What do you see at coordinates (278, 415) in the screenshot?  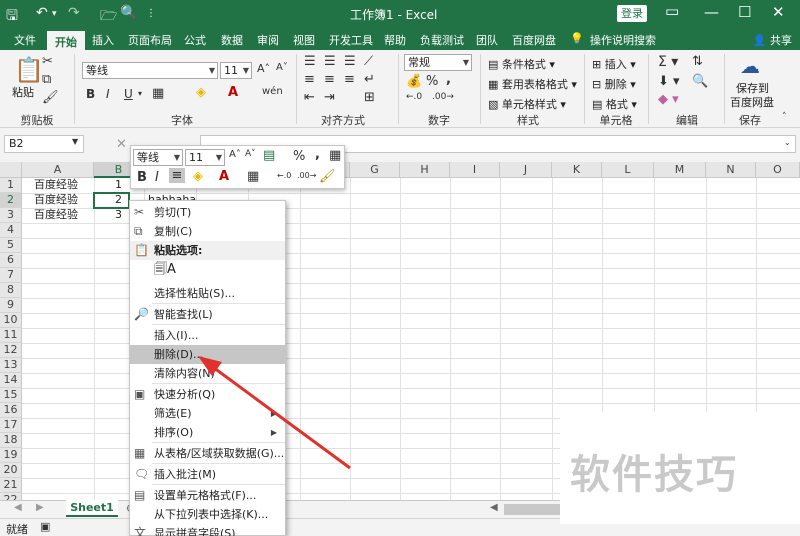 I see `arrow-shaft` at bounding box center [278, 415].